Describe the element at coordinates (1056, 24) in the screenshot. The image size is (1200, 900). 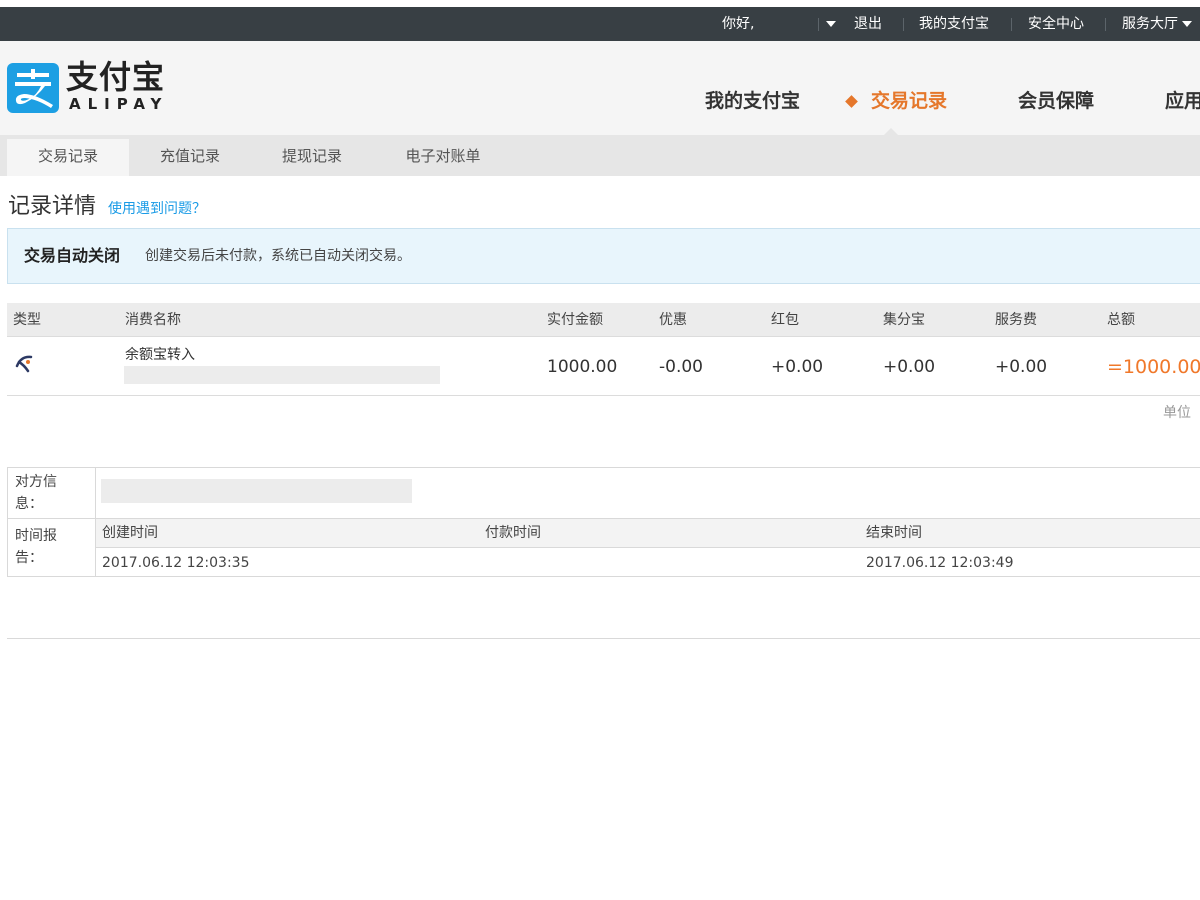
I see `security-center-link: 安全中心` at that location.